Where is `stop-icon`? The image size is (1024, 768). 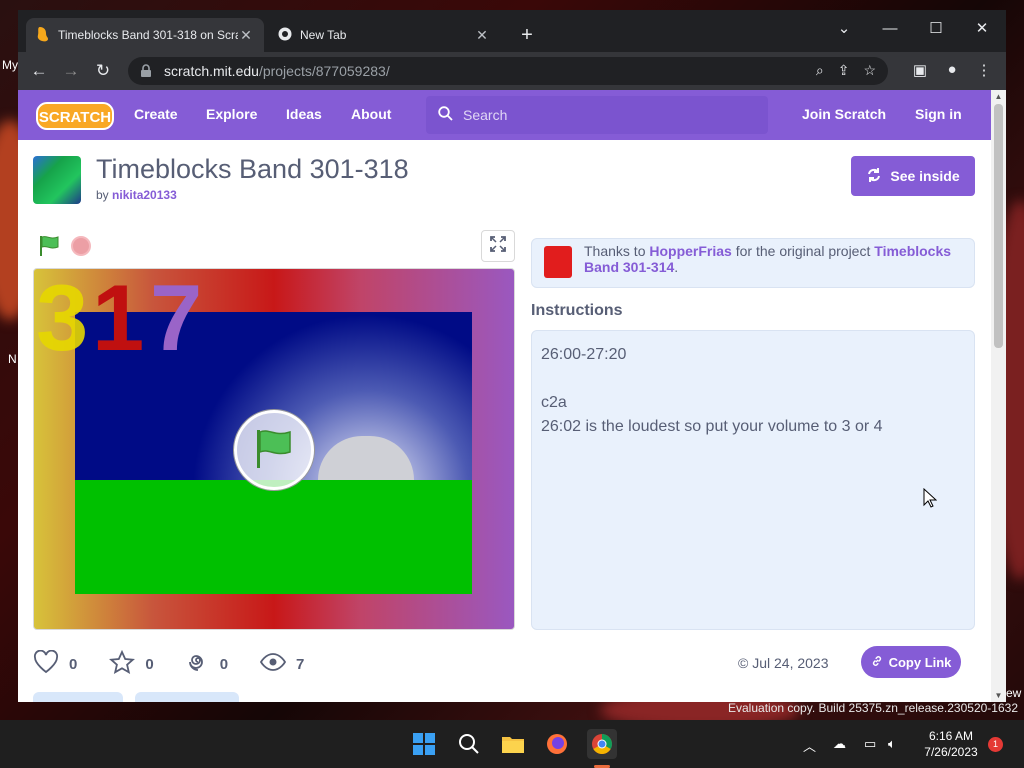 stop-icon is located at coordinates (81, 246).